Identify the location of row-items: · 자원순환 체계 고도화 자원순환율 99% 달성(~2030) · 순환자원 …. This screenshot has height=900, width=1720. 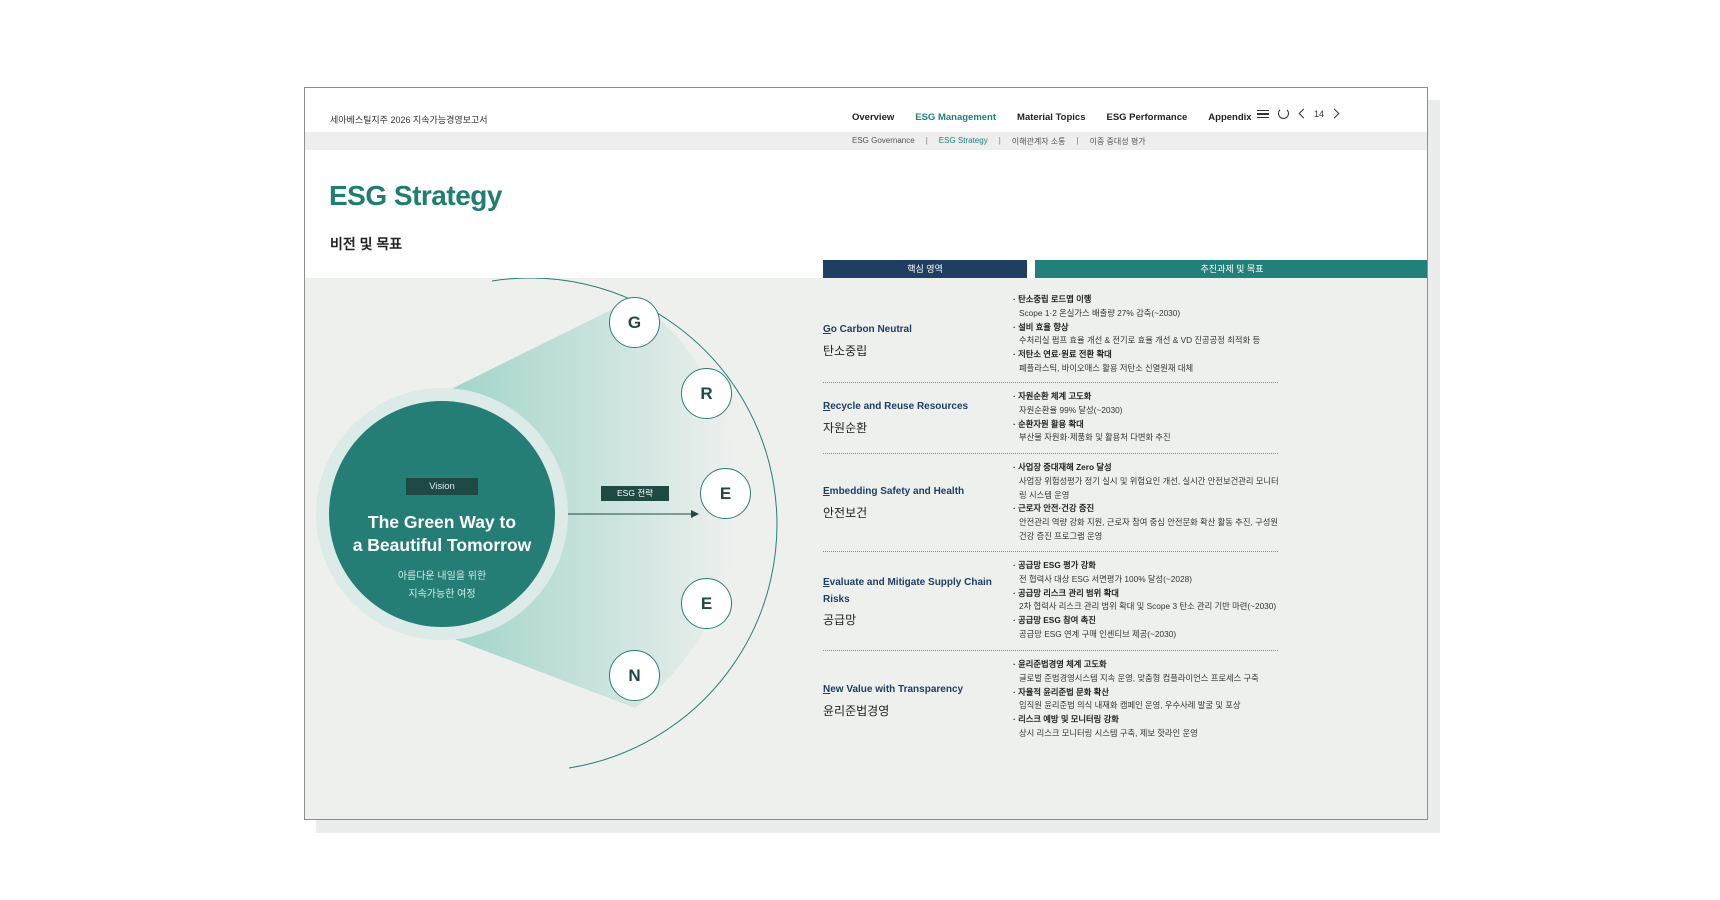
(1092, 417).